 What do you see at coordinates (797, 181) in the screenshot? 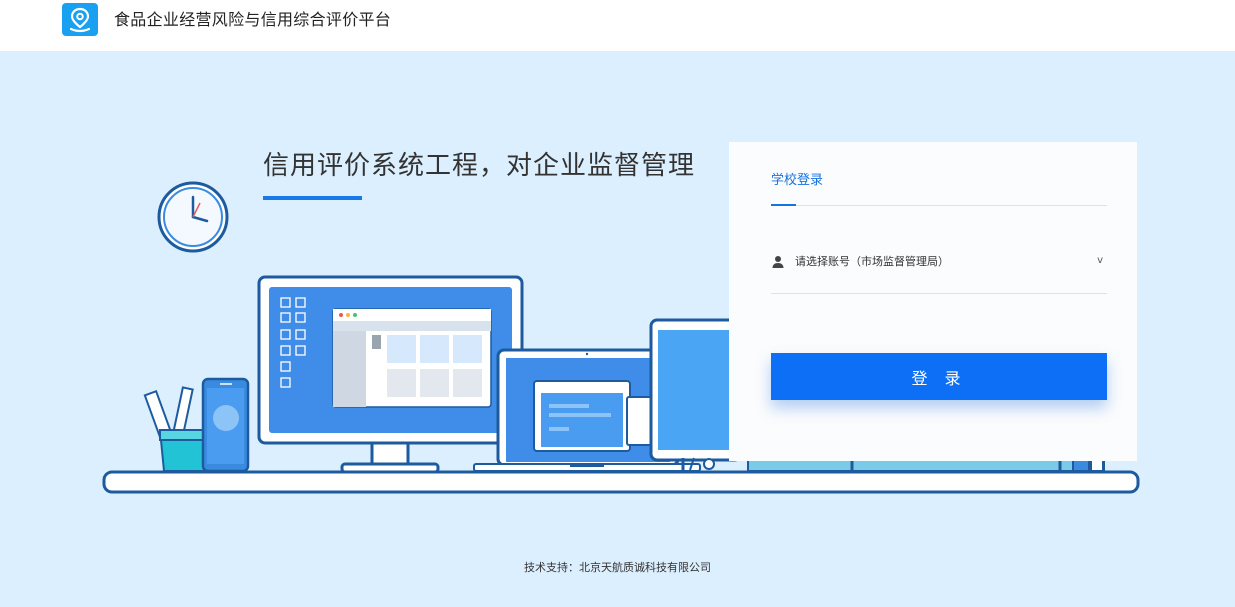
I see `tab-school-login: 学校登录` at bounding box center [797, 181].